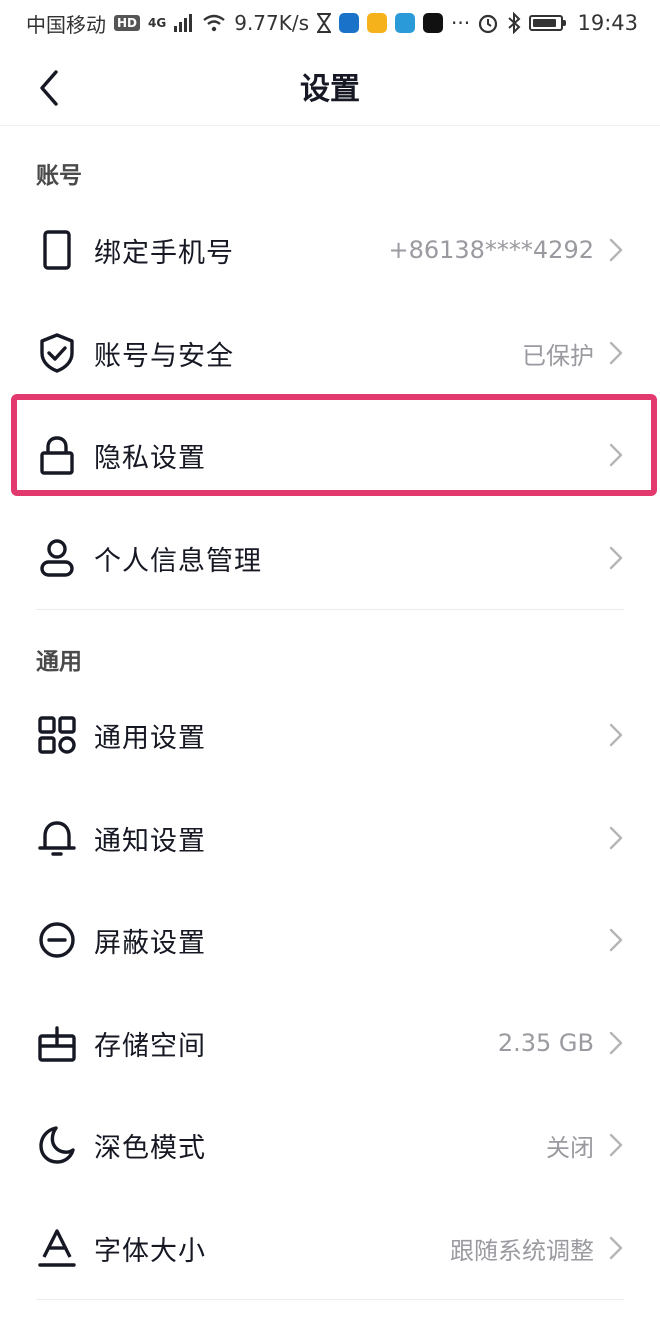 The height and width of the screenshot is (1320, 660). What do you see at coordinates (57, 940) in the screenshot?
I see `block-icon` at bounding box center [57, 940].